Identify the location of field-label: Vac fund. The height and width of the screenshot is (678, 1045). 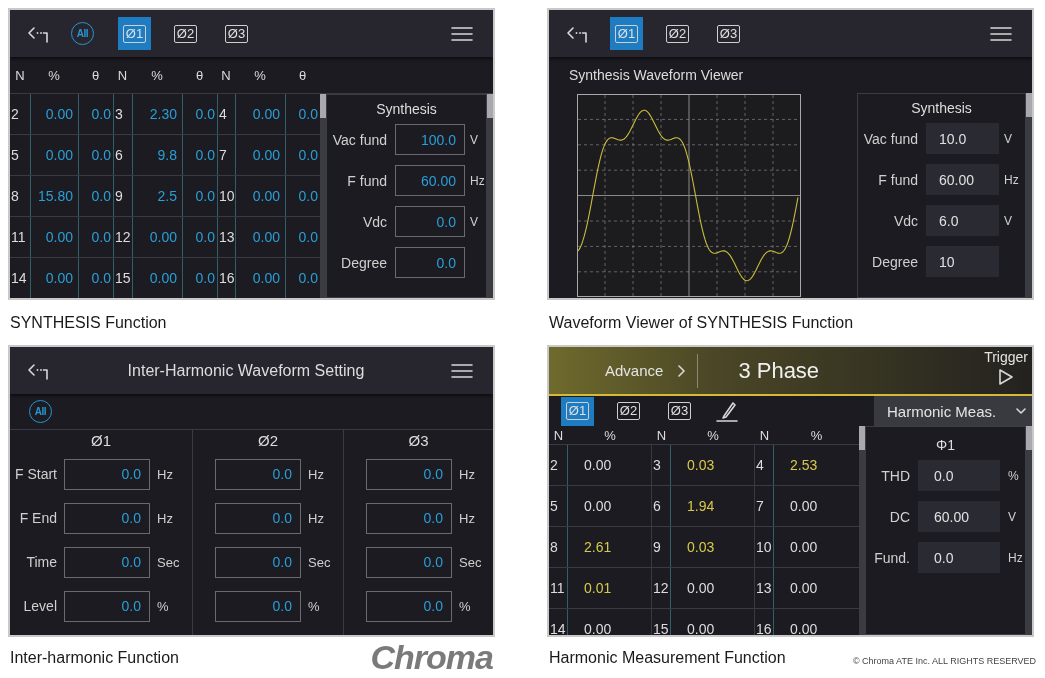
(359, 139).